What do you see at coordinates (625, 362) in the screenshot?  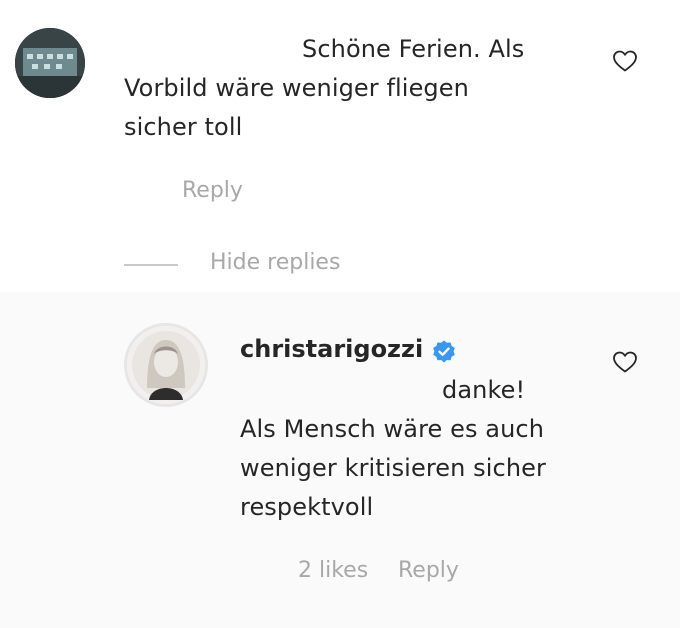 I see `reply-heart-icon` at bounding box center [625, 362].